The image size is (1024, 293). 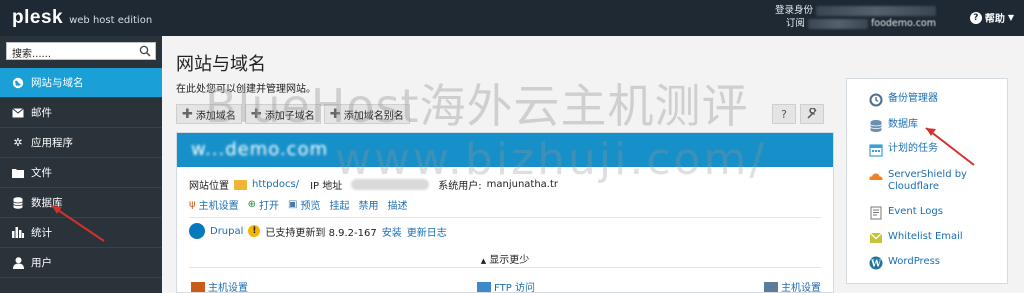 What do you see at coordinates (793, 10) in the screenshot?
I see `identity-label: 登录身份` at bounding box center [793, 10].